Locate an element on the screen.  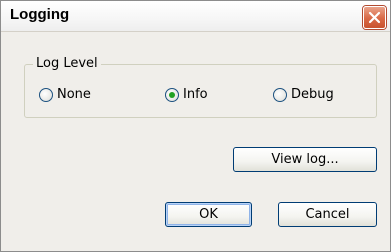
radio-info-label: Info is located at coordinates (195, 94).